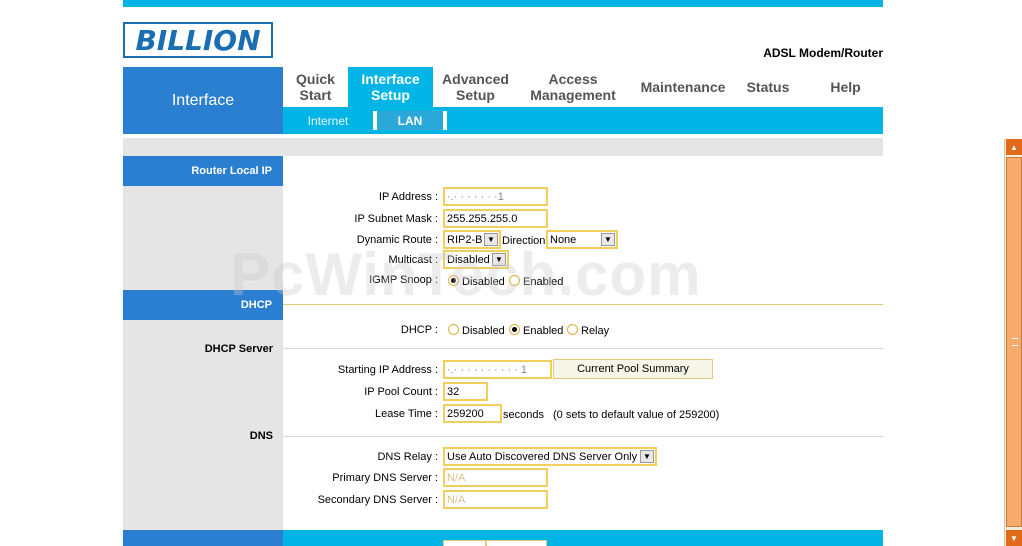  Describe the element at coordinates (377, 500) in the screenshot. I see `secondary-dns-label: Secondary DNS Server :` at that location.